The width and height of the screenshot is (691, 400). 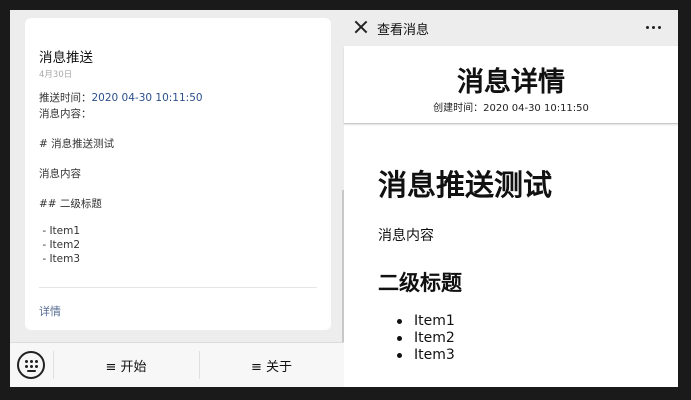 What do you see at coordinates (126, 365) in the screenshot?
I see `menu-start-button: ≡ 开始` at bounding box center [126, 365].